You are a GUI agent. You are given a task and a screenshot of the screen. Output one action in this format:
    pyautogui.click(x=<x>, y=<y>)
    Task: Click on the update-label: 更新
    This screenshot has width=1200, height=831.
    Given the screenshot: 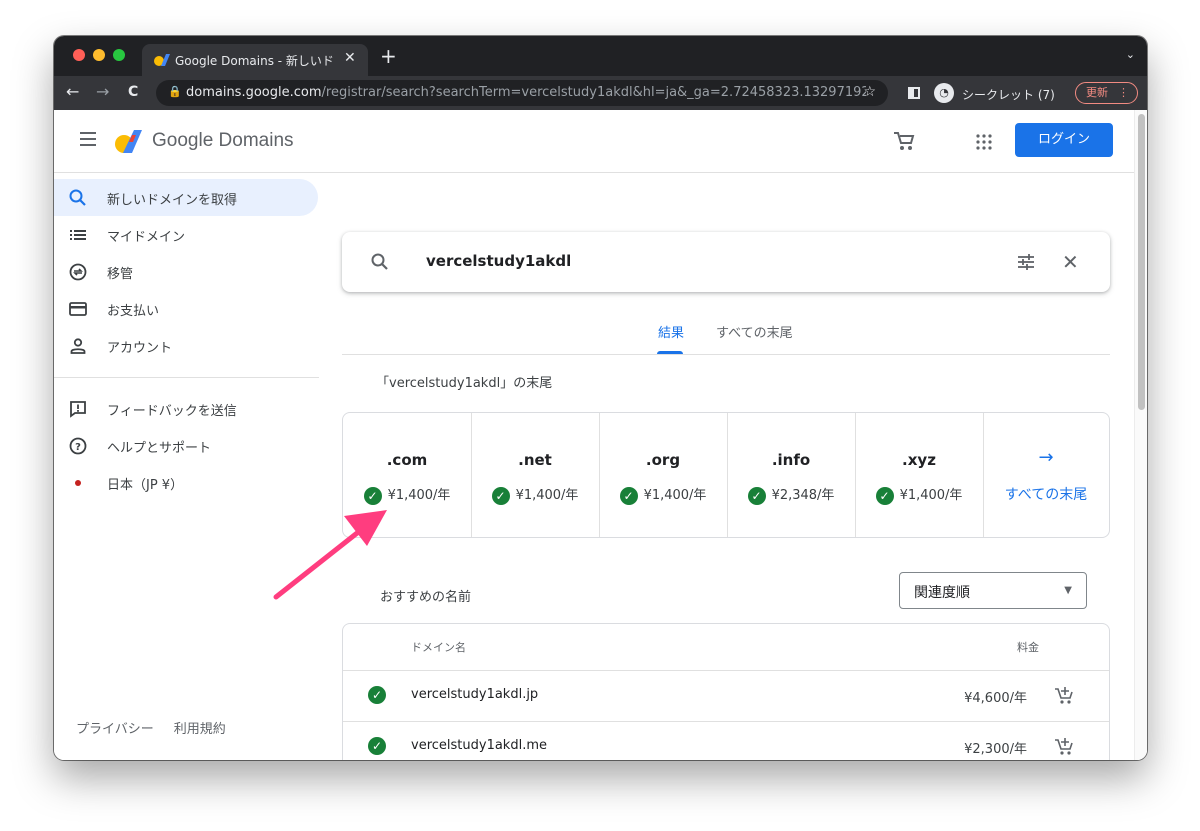 What is the action you would take?
    pyautogui.click(x=1097, y=92)
    